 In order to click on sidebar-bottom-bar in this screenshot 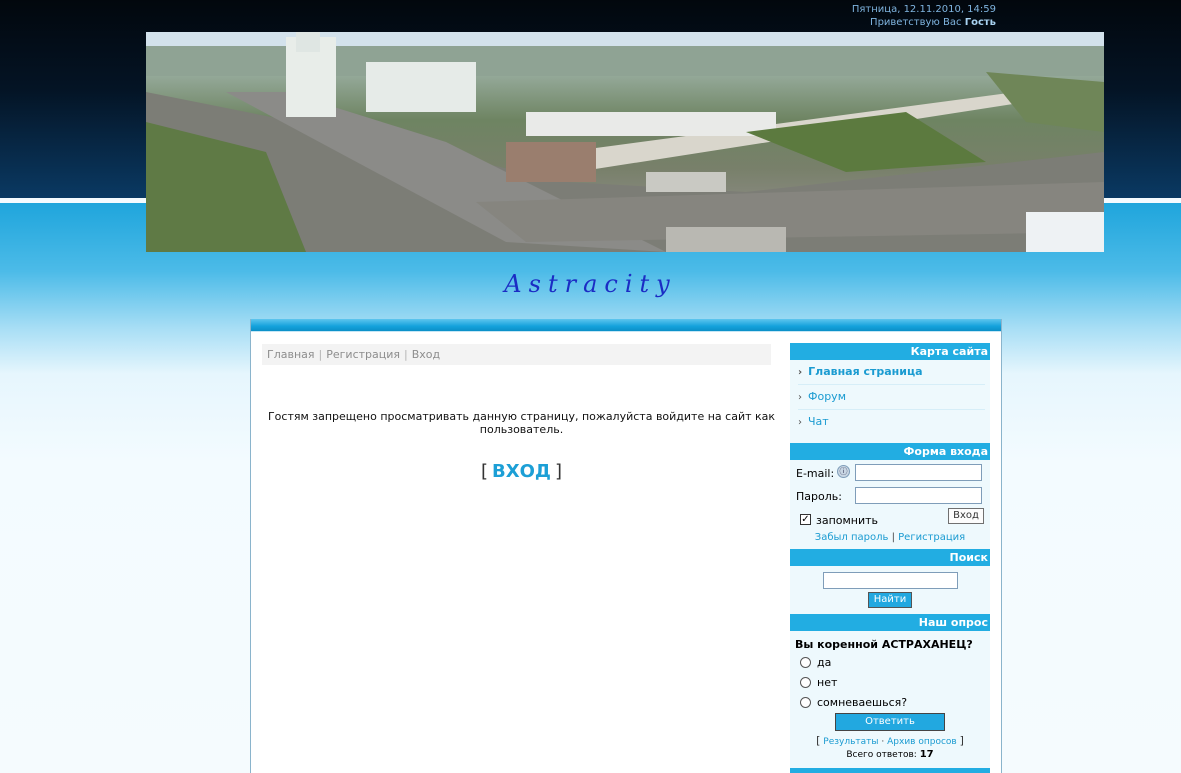, I will do `click(890, 770)`.